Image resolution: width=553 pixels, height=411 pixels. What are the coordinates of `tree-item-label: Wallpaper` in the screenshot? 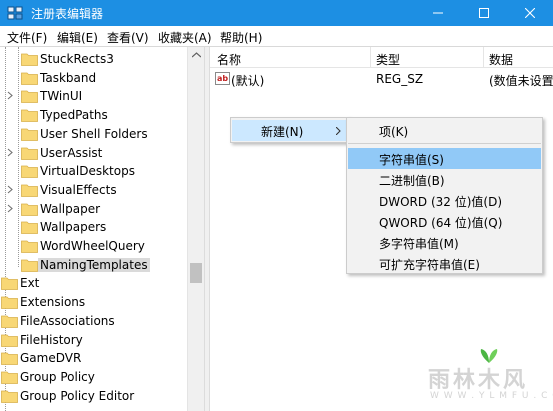 It's located at (70, 208).